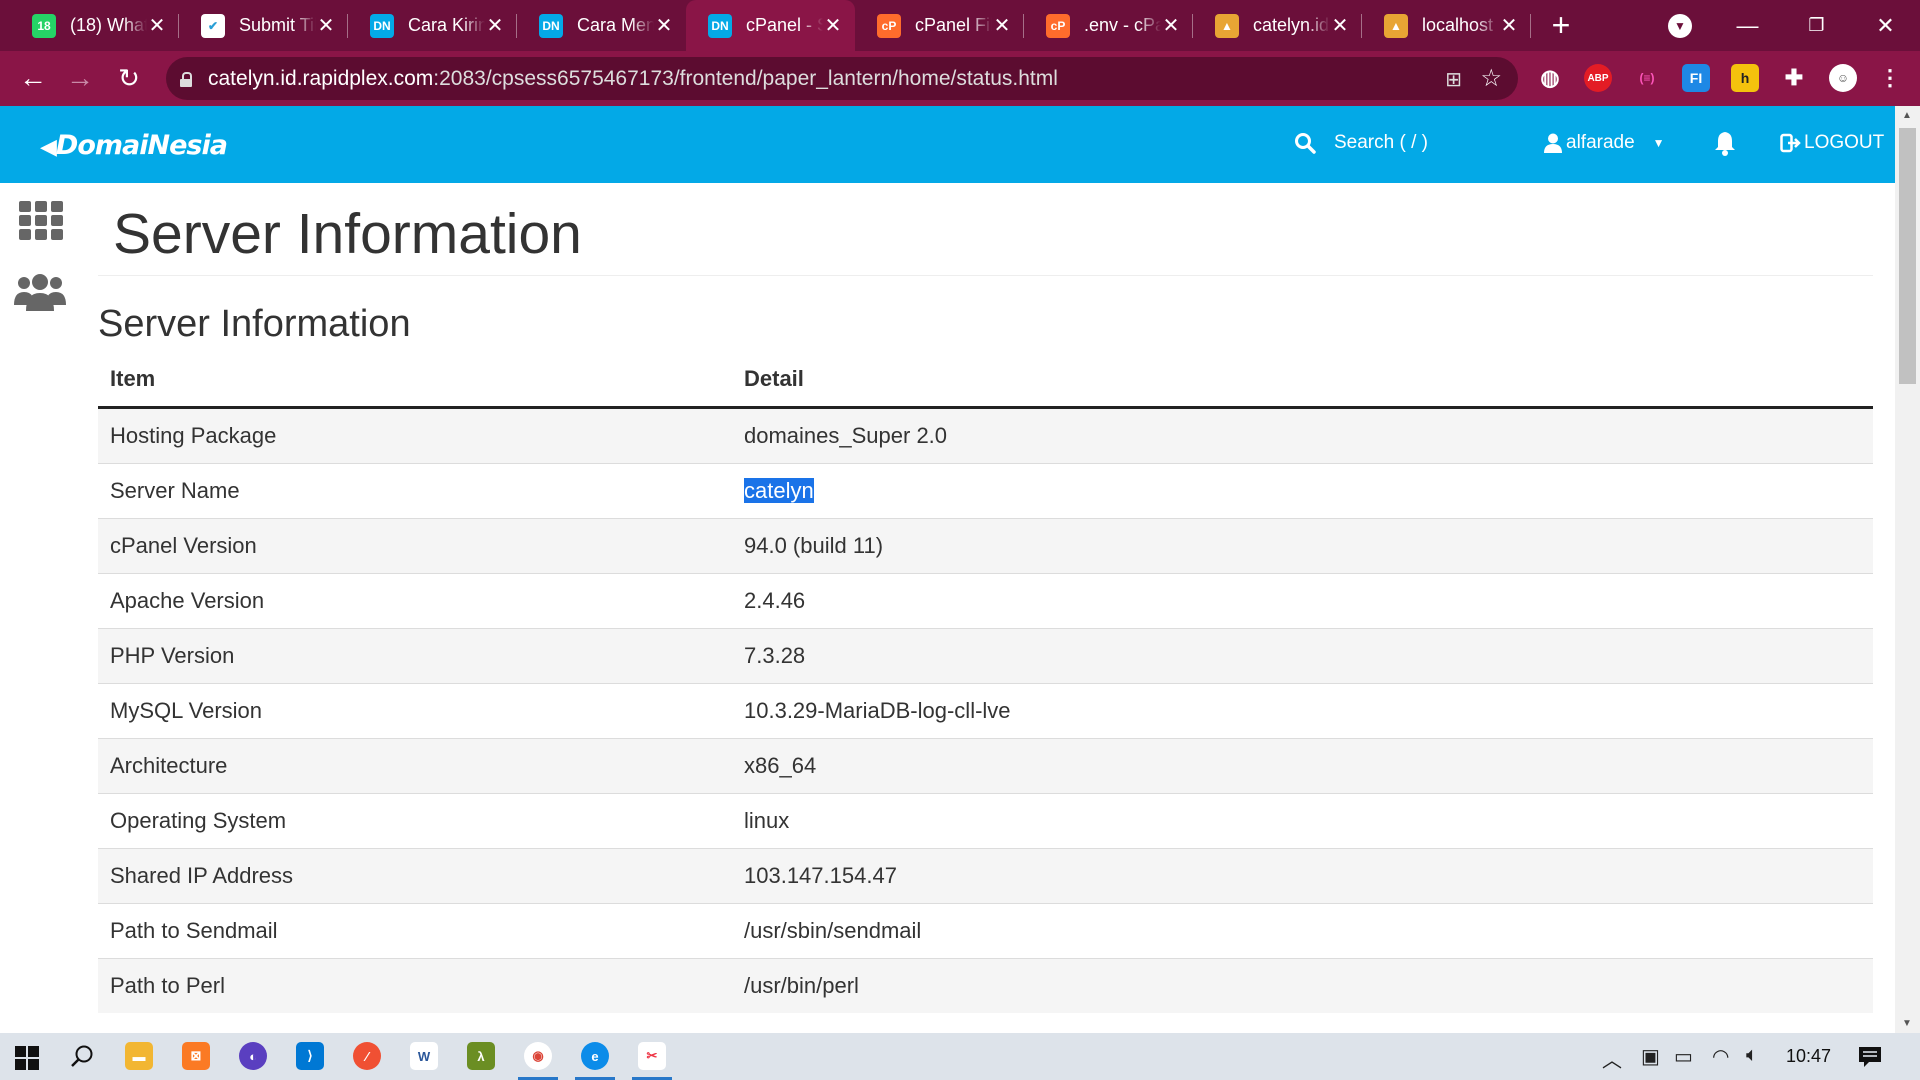 The height and width of the screenshot is (1080, 1920). I want to click on ruler-extension-icon: h, so click(1745, 78).